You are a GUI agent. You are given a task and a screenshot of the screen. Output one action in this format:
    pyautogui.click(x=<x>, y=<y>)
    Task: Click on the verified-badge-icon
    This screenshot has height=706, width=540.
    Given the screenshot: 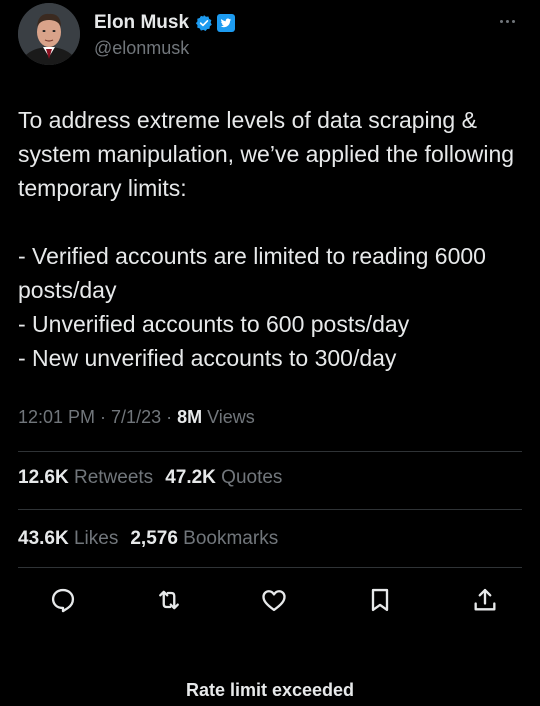 What is the action you would take?
    pyautogui.click(x=204, y=23)
    